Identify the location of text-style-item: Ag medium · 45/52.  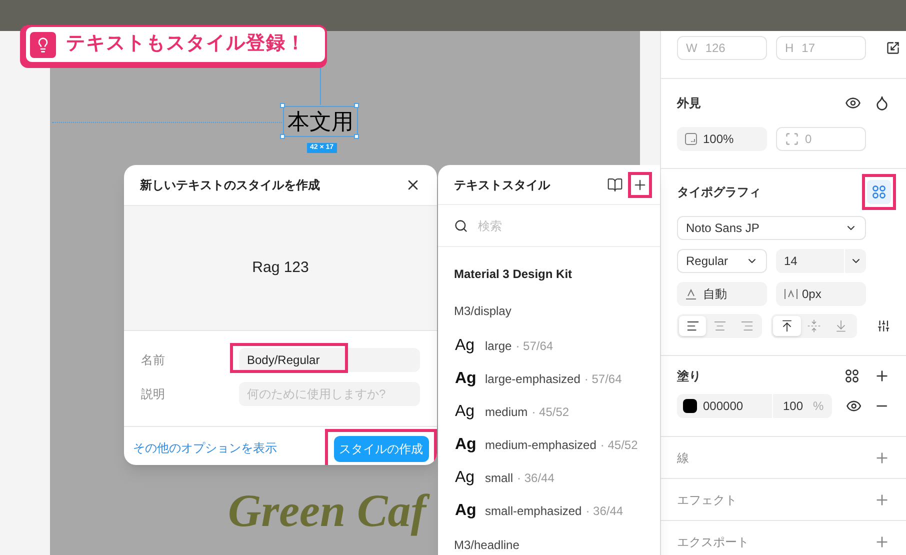
(549, 411).